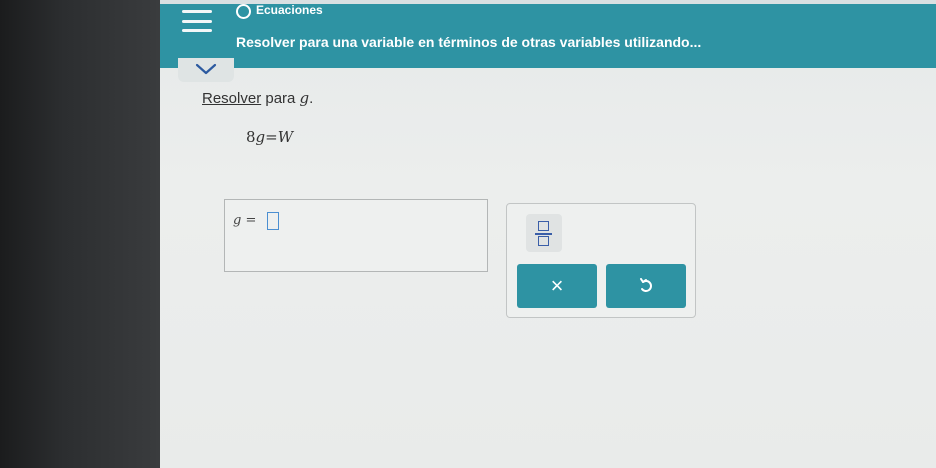 This screenshot has height=468, width=936. I want to click on answer-equals: =, so click(251, 220).